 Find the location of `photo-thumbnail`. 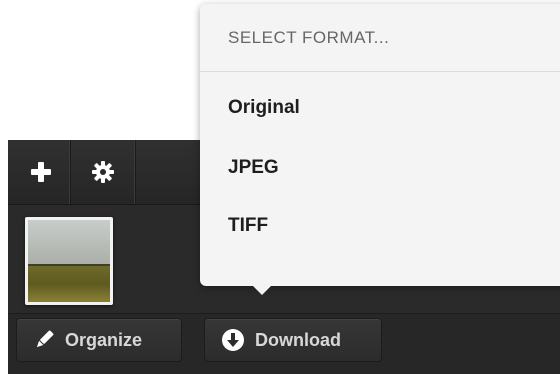

photo-thumbnail is located at coordinates (69, 261).